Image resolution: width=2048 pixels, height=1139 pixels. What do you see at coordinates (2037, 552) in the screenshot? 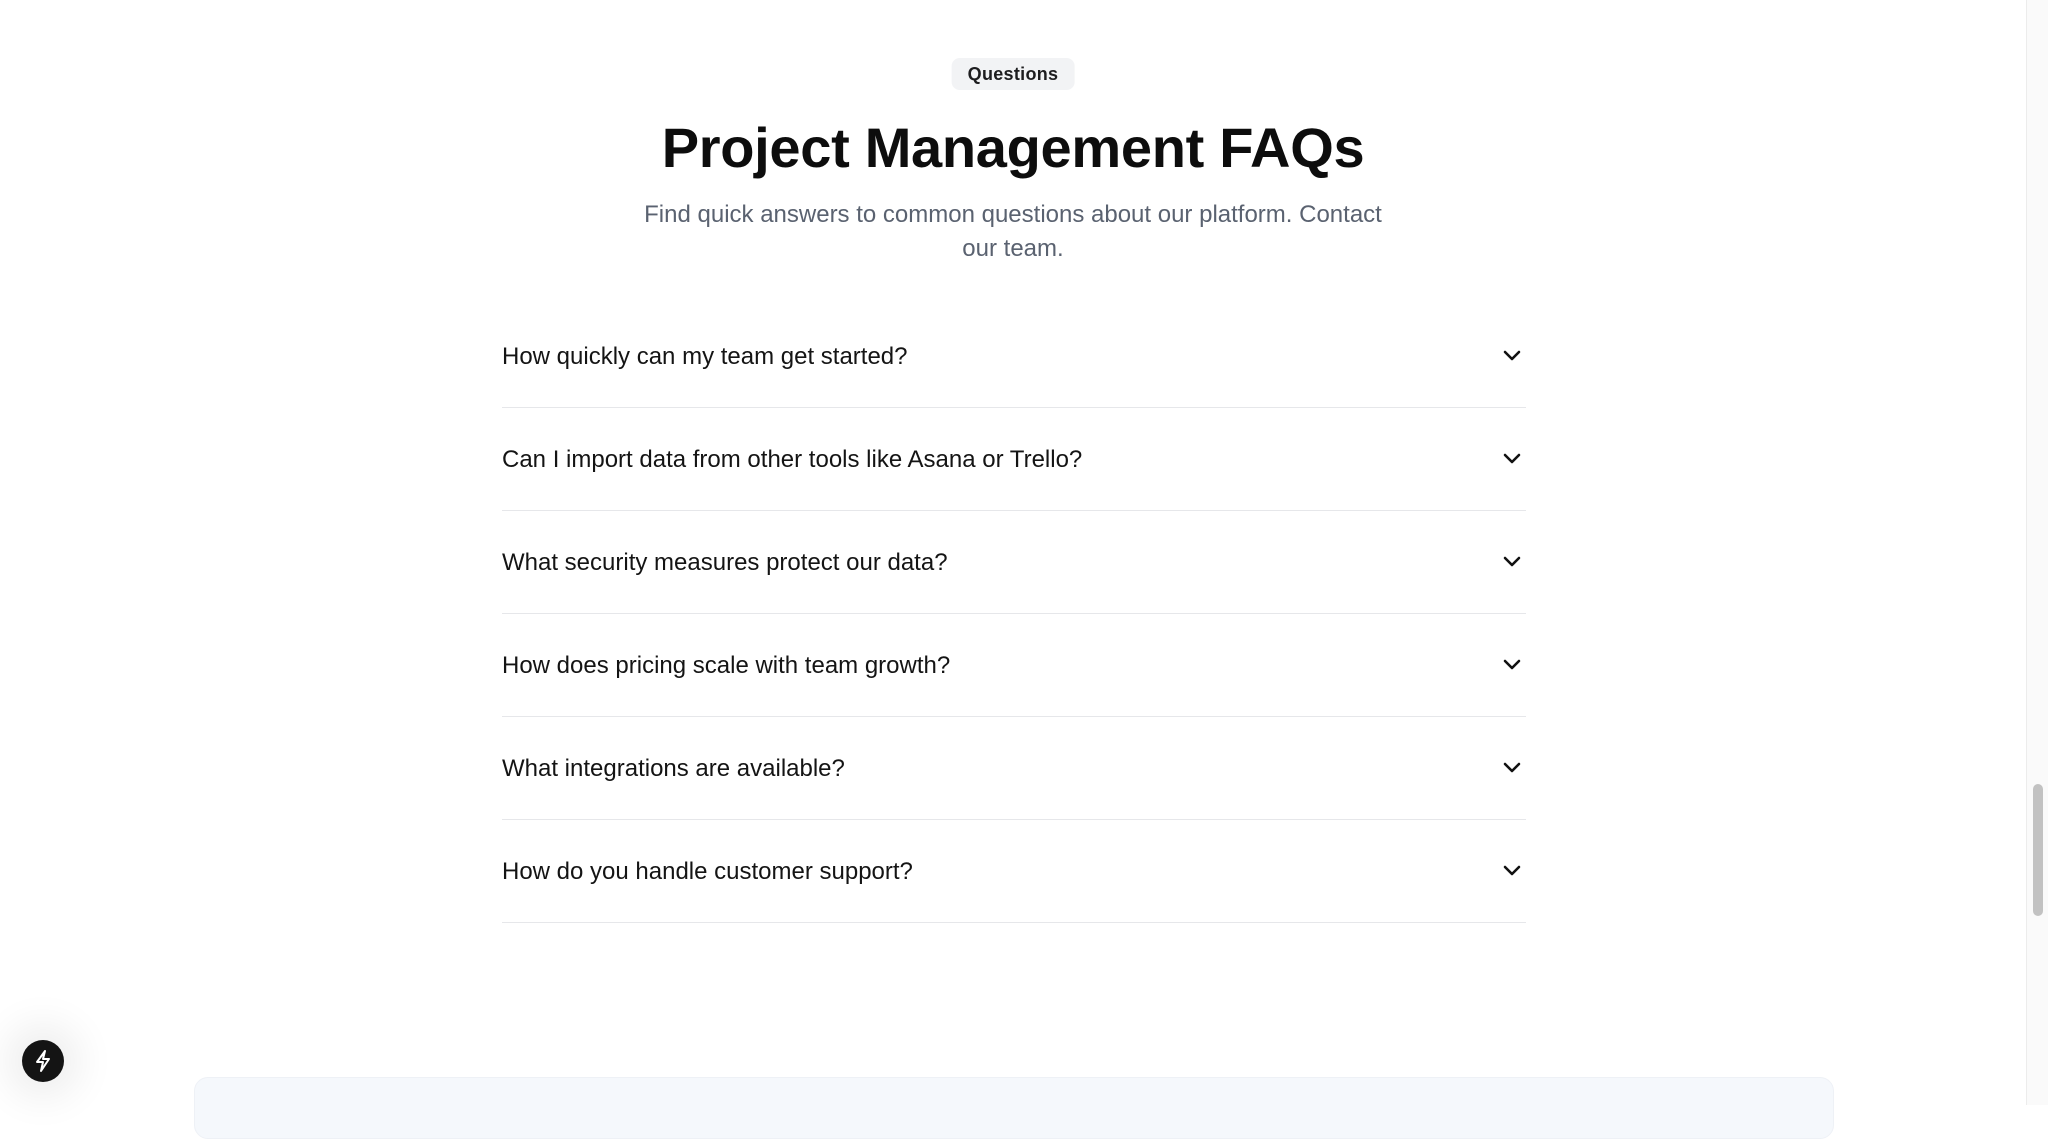
I see `vertical-scrollbar` at bounding box center [2037, 552].